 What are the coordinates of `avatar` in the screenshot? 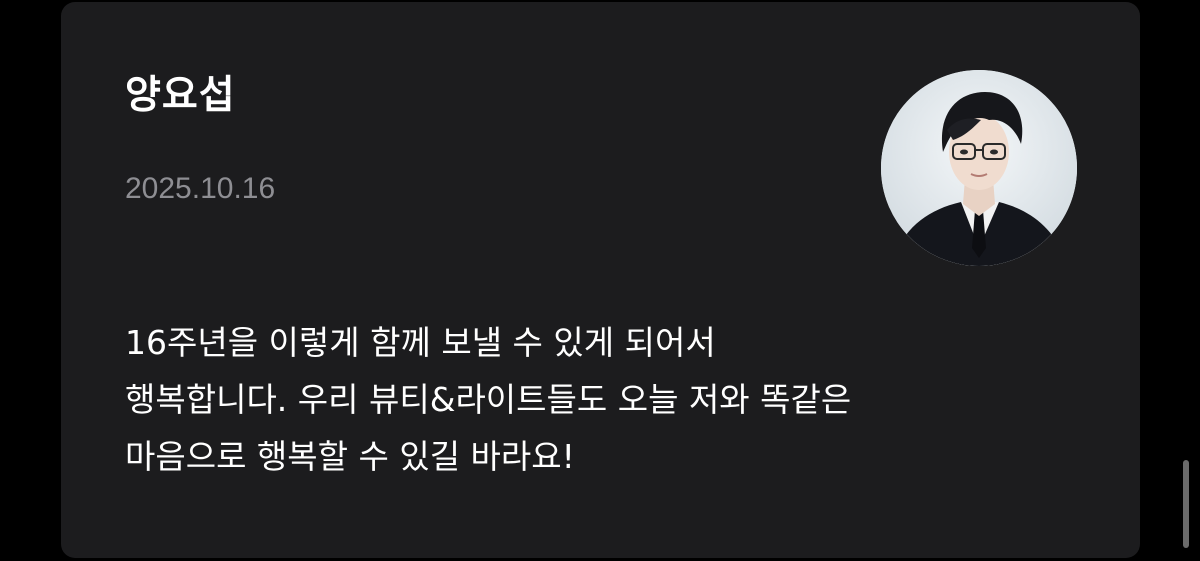 It's located at (979, 168).